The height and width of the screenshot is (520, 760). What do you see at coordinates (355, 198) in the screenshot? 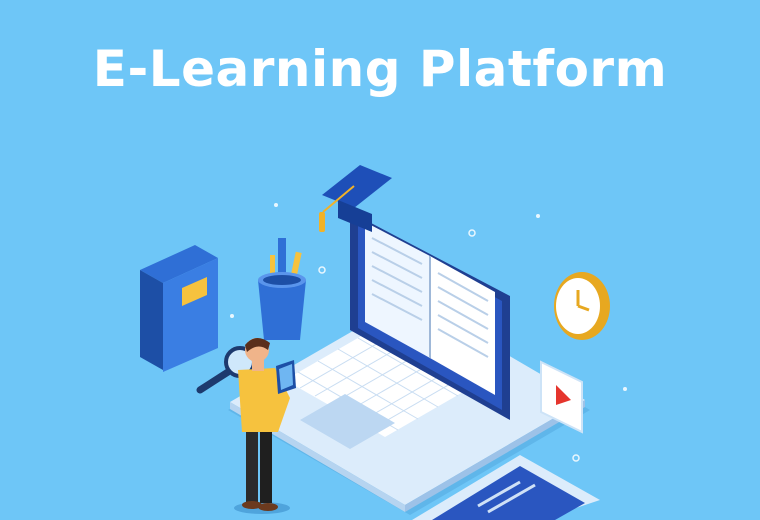
I see `graduation-cap-icon` at bounding box center [355, 198].